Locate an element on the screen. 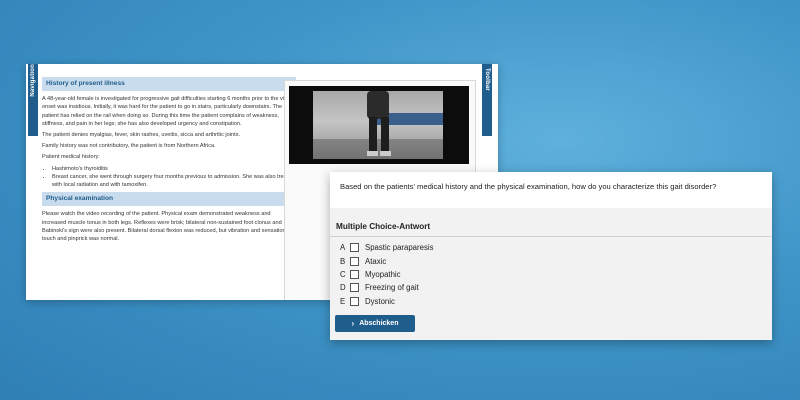 The height and width of the screenshot is (400, 800). option-c: C Myopathic is located at coordinates (386, 274).